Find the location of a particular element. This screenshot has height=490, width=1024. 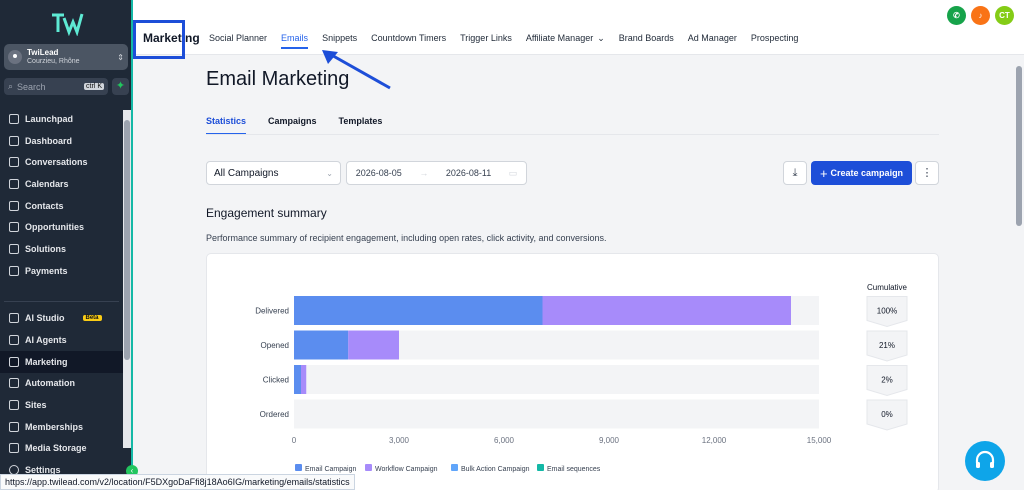

legend-label: Workflow Campaign is located at coordinates (406, 469).